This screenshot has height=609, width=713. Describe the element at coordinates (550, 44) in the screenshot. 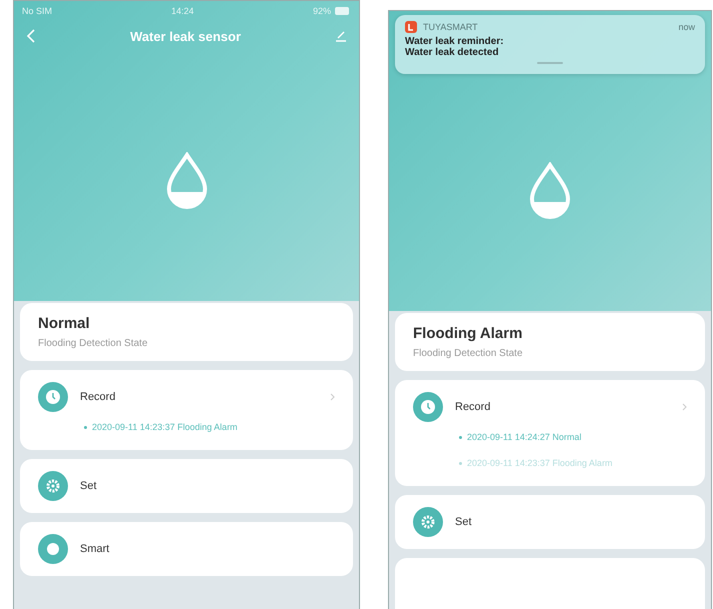

I see `notification-banner: TUYASMART now Water leak reminder: Water leak detected` at that location.